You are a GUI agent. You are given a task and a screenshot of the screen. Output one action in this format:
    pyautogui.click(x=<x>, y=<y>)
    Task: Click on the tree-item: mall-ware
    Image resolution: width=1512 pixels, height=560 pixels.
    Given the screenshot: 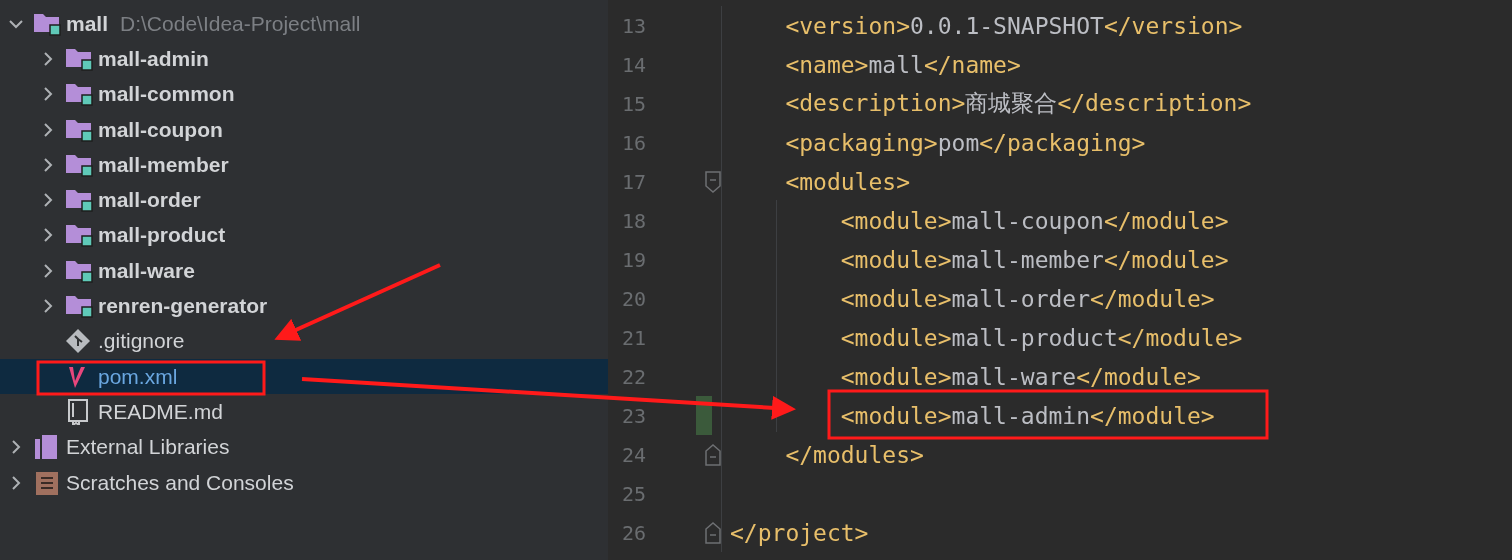 What is the action you would take?
    pyautogui.click(x=304, y=271)
    